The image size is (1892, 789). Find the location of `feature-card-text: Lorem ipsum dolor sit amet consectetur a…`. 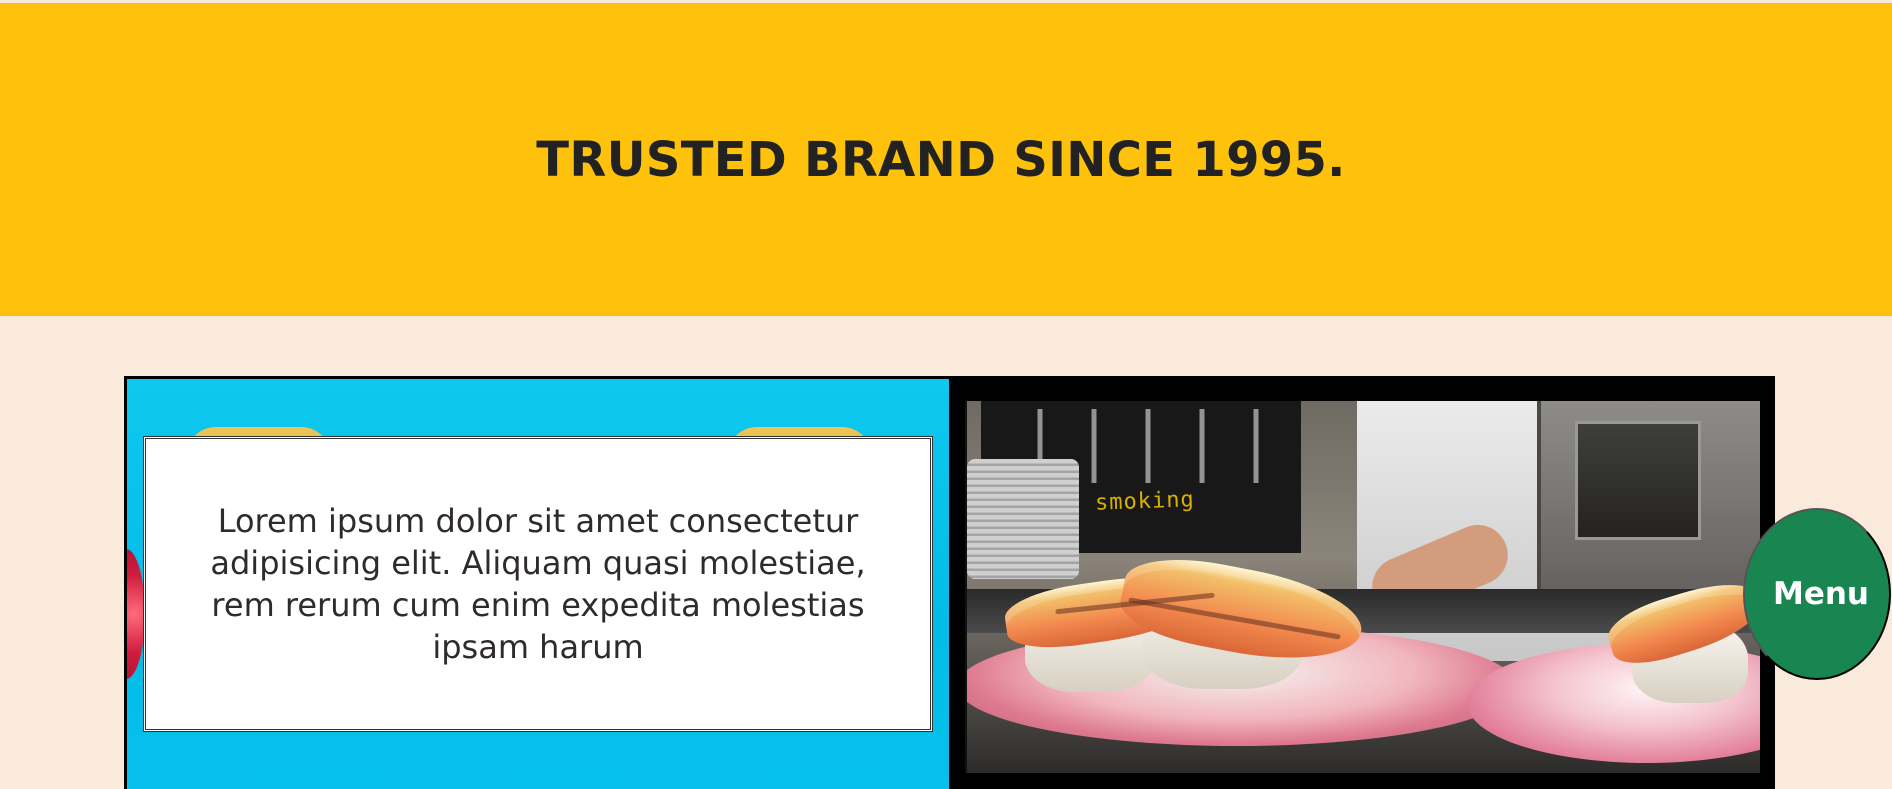

feature-card-text: Lorem ipsum dolor sit amet consectetur a… is located at coordinates (538, 584).